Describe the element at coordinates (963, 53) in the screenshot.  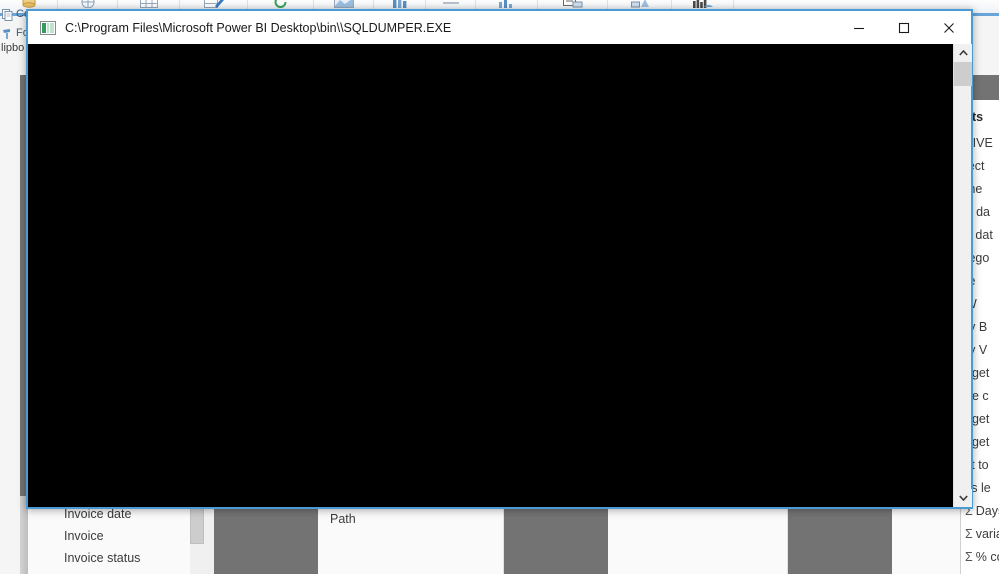
I see `scroll-up-arrow-icon` at that location.